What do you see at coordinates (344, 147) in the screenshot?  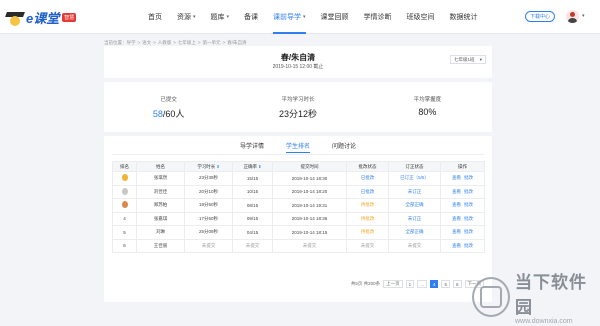 I see `tab-2: 问题讨论` at bounding box center [344, 147].